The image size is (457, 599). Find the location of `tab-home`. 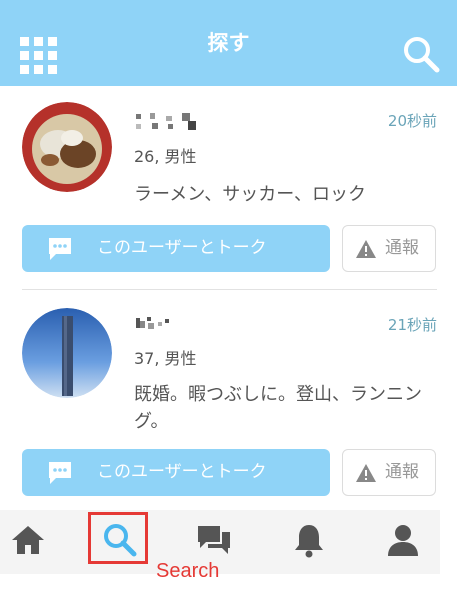

tab-home is located at coordinates (28, 542).